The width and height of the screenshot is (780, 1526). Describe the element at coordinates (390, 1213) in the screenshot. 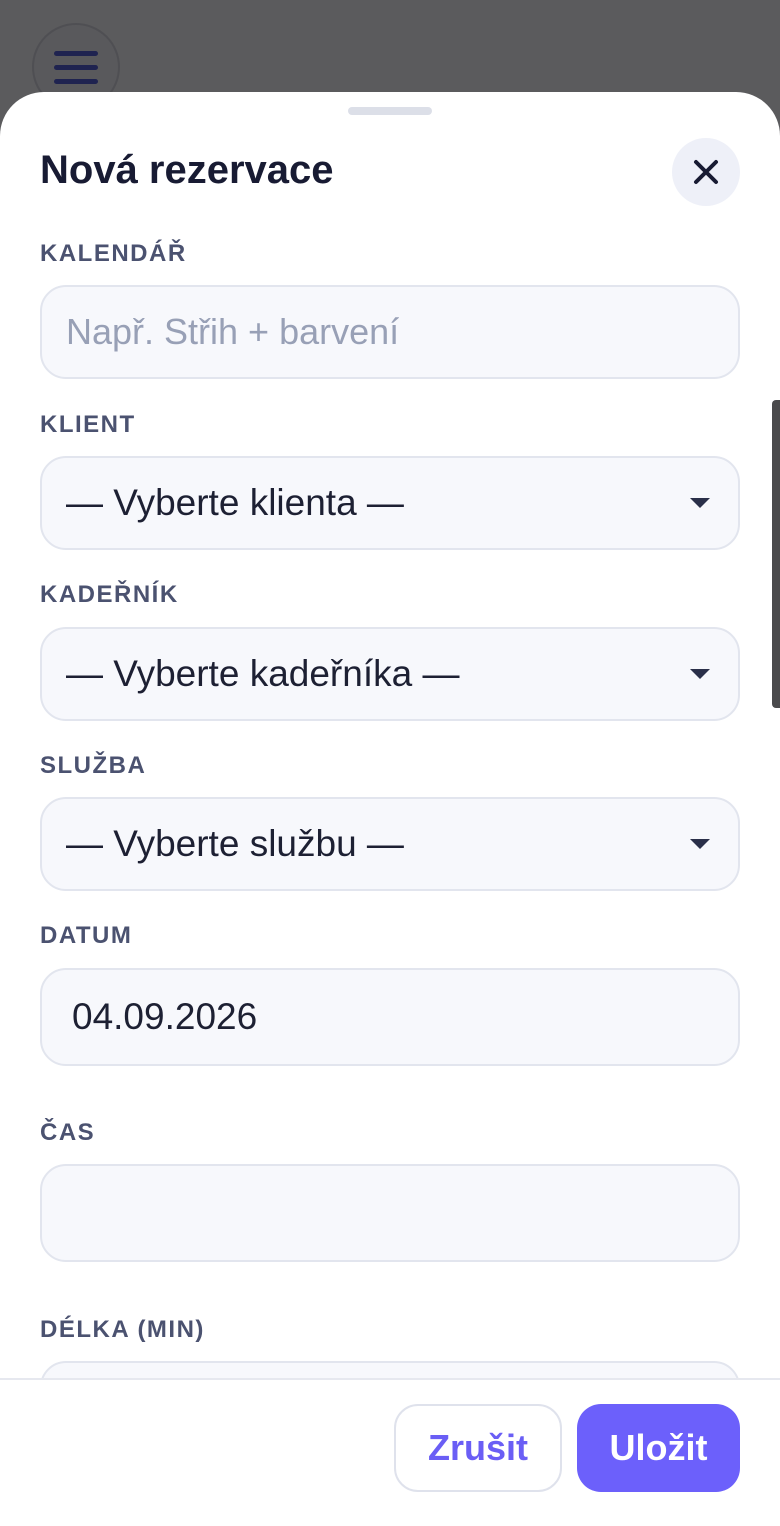

I see `time-input` at that location.